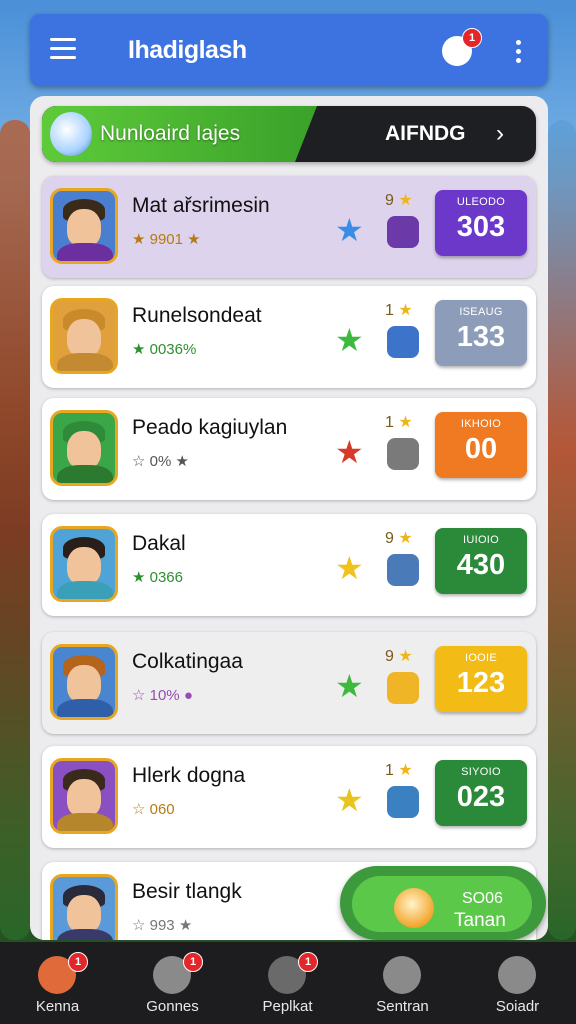  I want to click on player-row: Peado kagiuylan ☆ 0% ★ ★ 1 ★ IKHOIO 00, so click(289, 449).